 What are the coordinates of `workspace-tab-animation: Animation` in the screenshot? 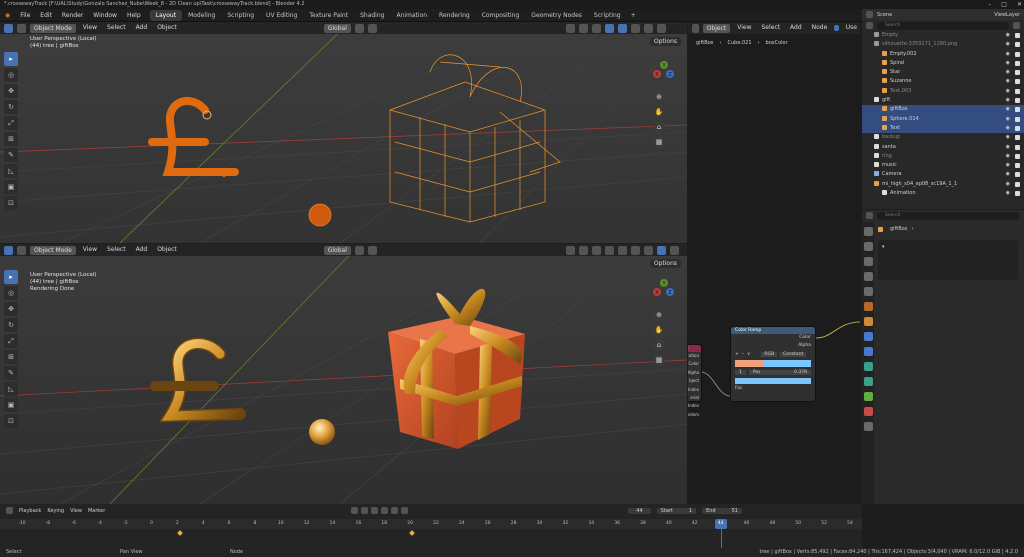 It's located at (411, 15).